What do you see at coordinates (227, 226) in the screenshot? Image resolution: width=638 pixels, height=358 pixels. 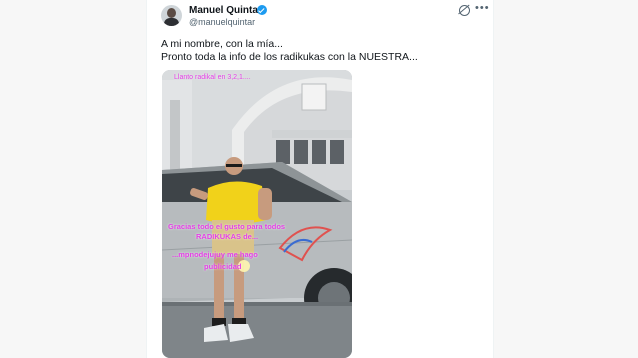 I see `media-overlay-line: Gracias todo el gusto para todos` at bounding box center [227, 226].